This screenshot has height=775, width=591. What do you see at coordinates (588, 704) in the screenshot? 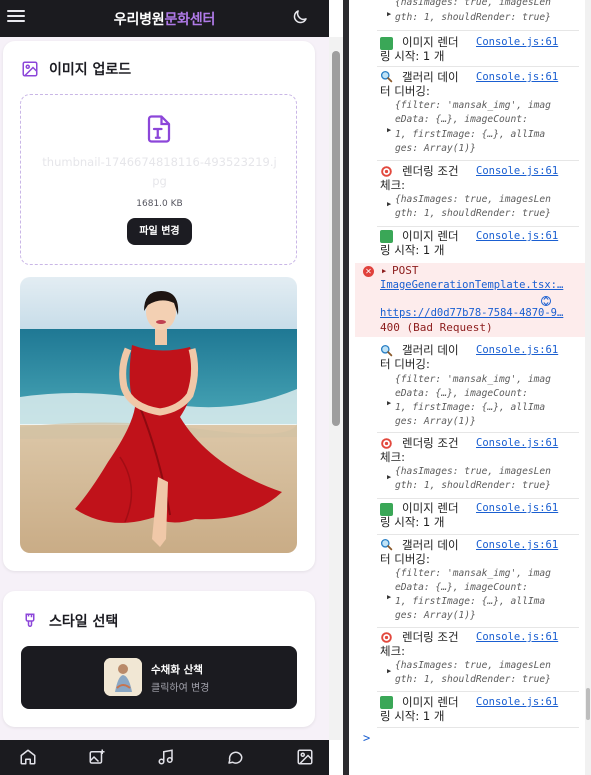
I see `console-scrollbar-thumb` at bounding box center [588, 704].